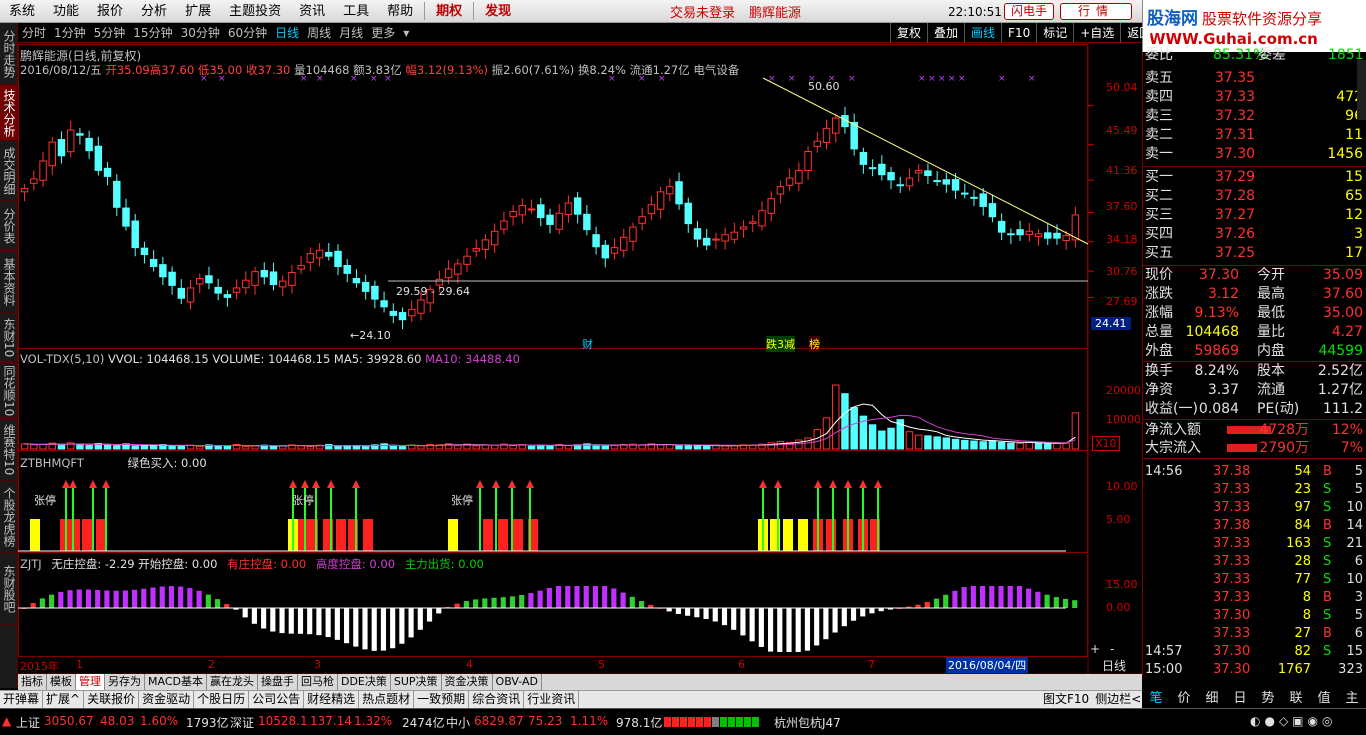  I want to click on zoom-controls: +-, so click(1107, 649).